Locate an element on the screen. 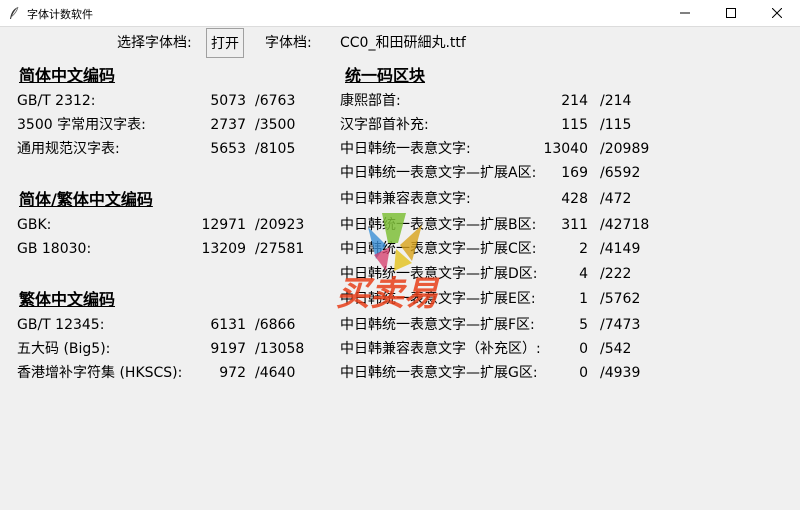 This screenshot has width=800, height=510. feather-icon is located at coordinates (14, 12).